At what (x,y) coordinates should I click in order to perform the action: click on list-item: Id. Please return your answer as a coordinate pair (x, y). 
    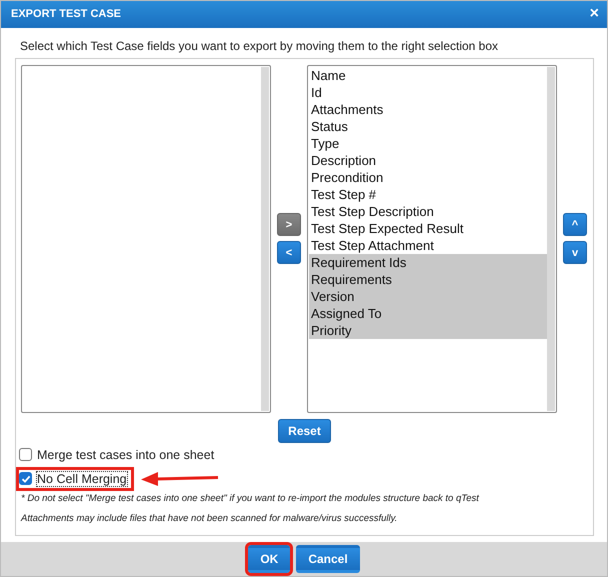
    Looking at the image, I should click on (429, 92).